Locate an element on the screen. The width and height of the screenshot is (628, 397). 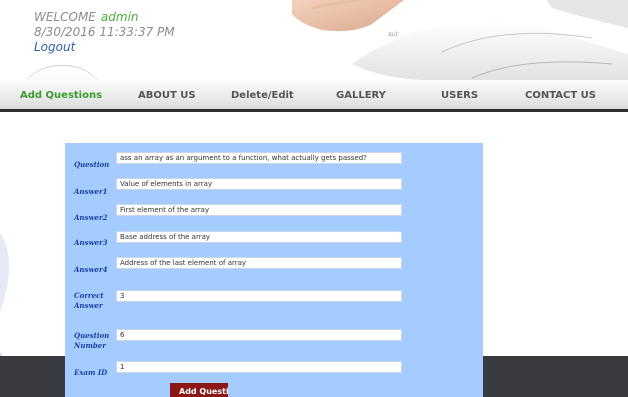
add-question-button: Add Questic is located at coordinates (199, 390).